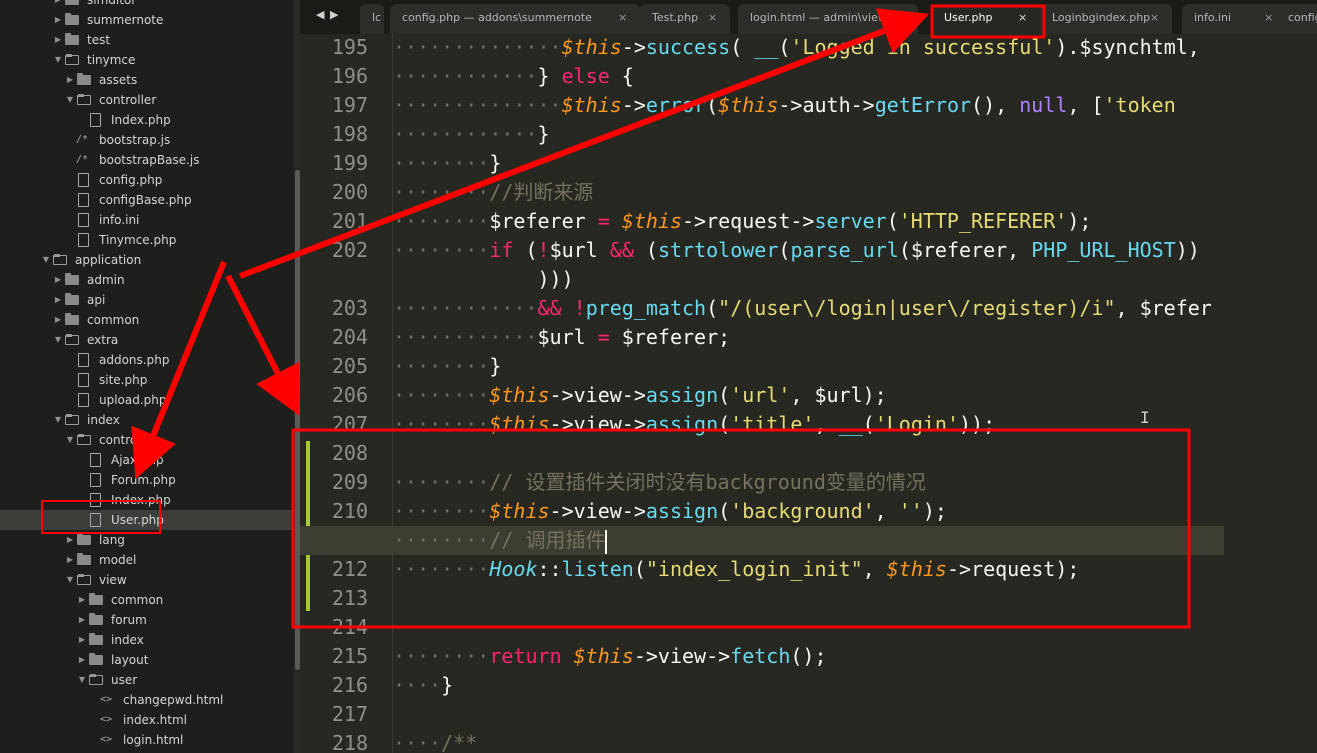 Image resolution: width=1317 pixels, height=753 pixels. Describe the element at coordinates (483, 279) in the screenshot. I see `code-line: )))` at that location.